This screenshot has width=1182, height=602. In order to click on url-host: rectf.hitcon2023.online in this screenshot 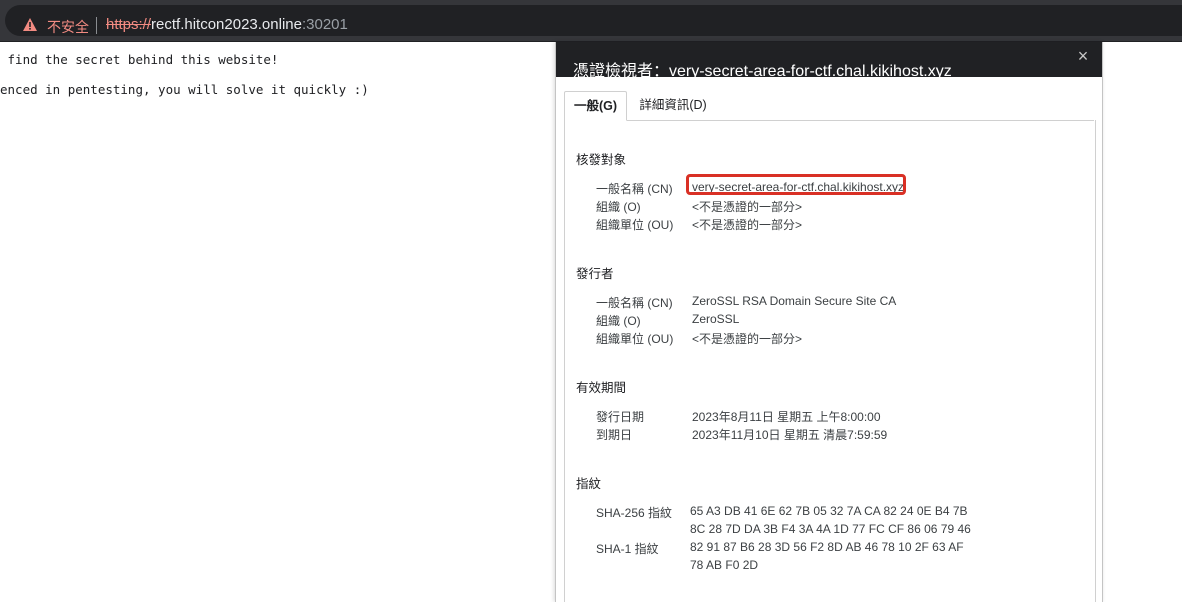, I will do `click(226, 24)`.